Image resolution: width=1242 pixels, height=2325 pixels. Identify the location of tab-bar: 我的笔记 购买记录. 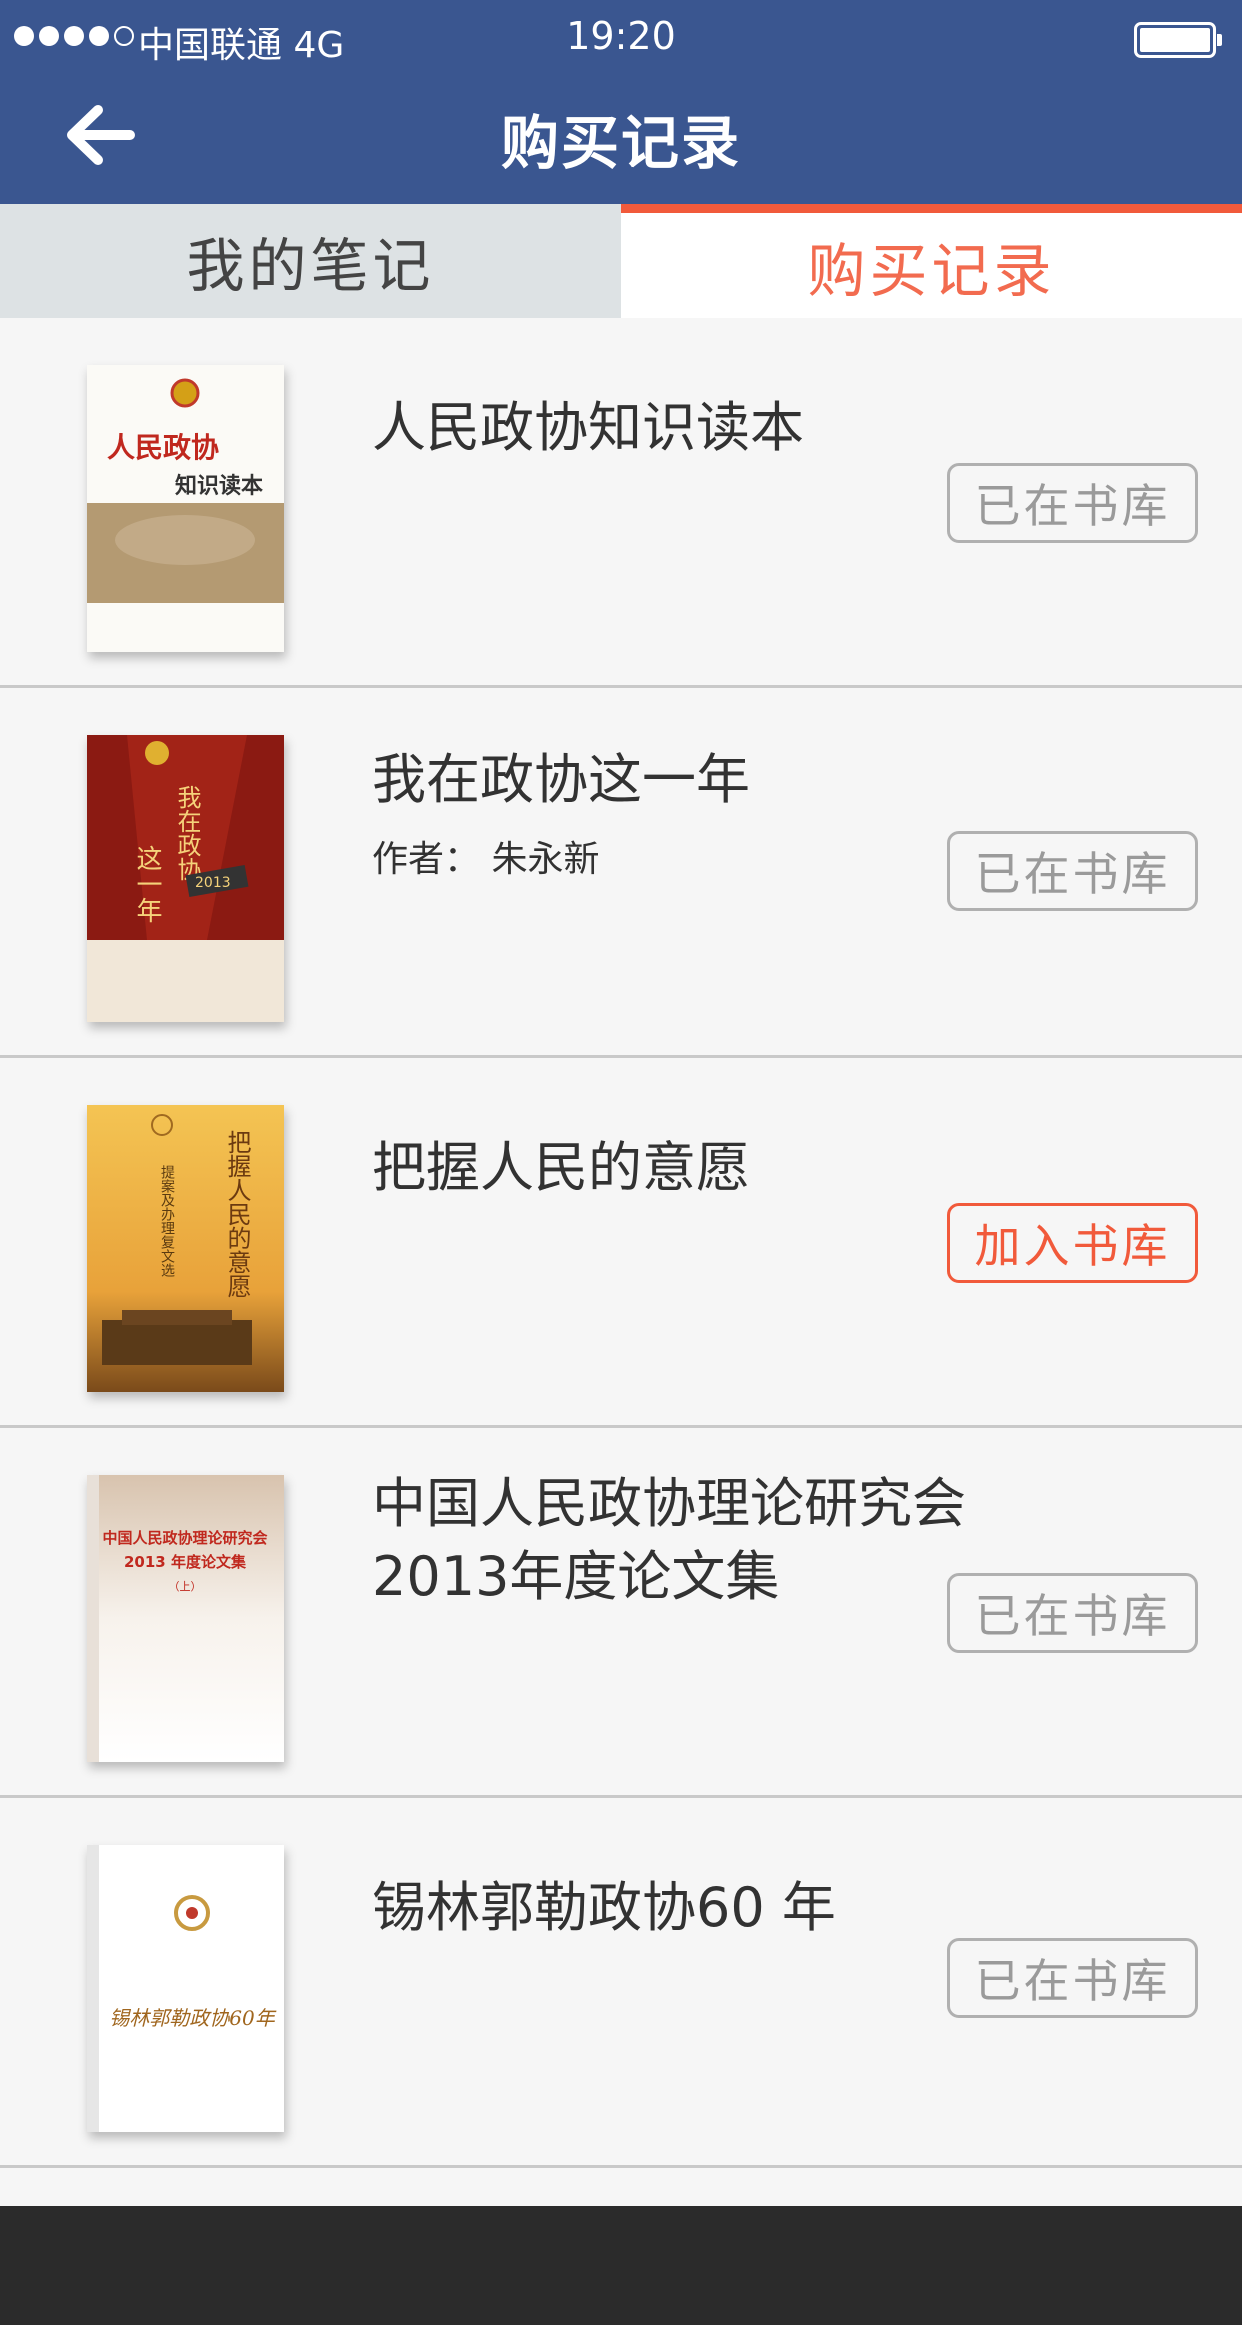
(621, 261).